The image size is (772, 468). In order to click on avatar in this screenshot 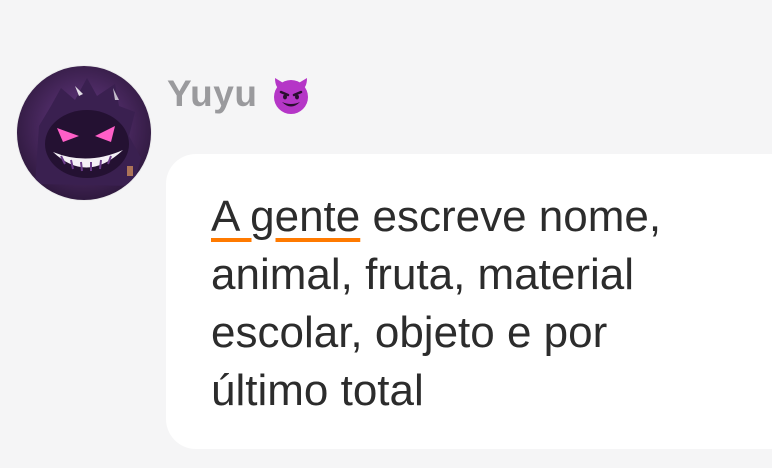, I will do `click(84, 133)`.